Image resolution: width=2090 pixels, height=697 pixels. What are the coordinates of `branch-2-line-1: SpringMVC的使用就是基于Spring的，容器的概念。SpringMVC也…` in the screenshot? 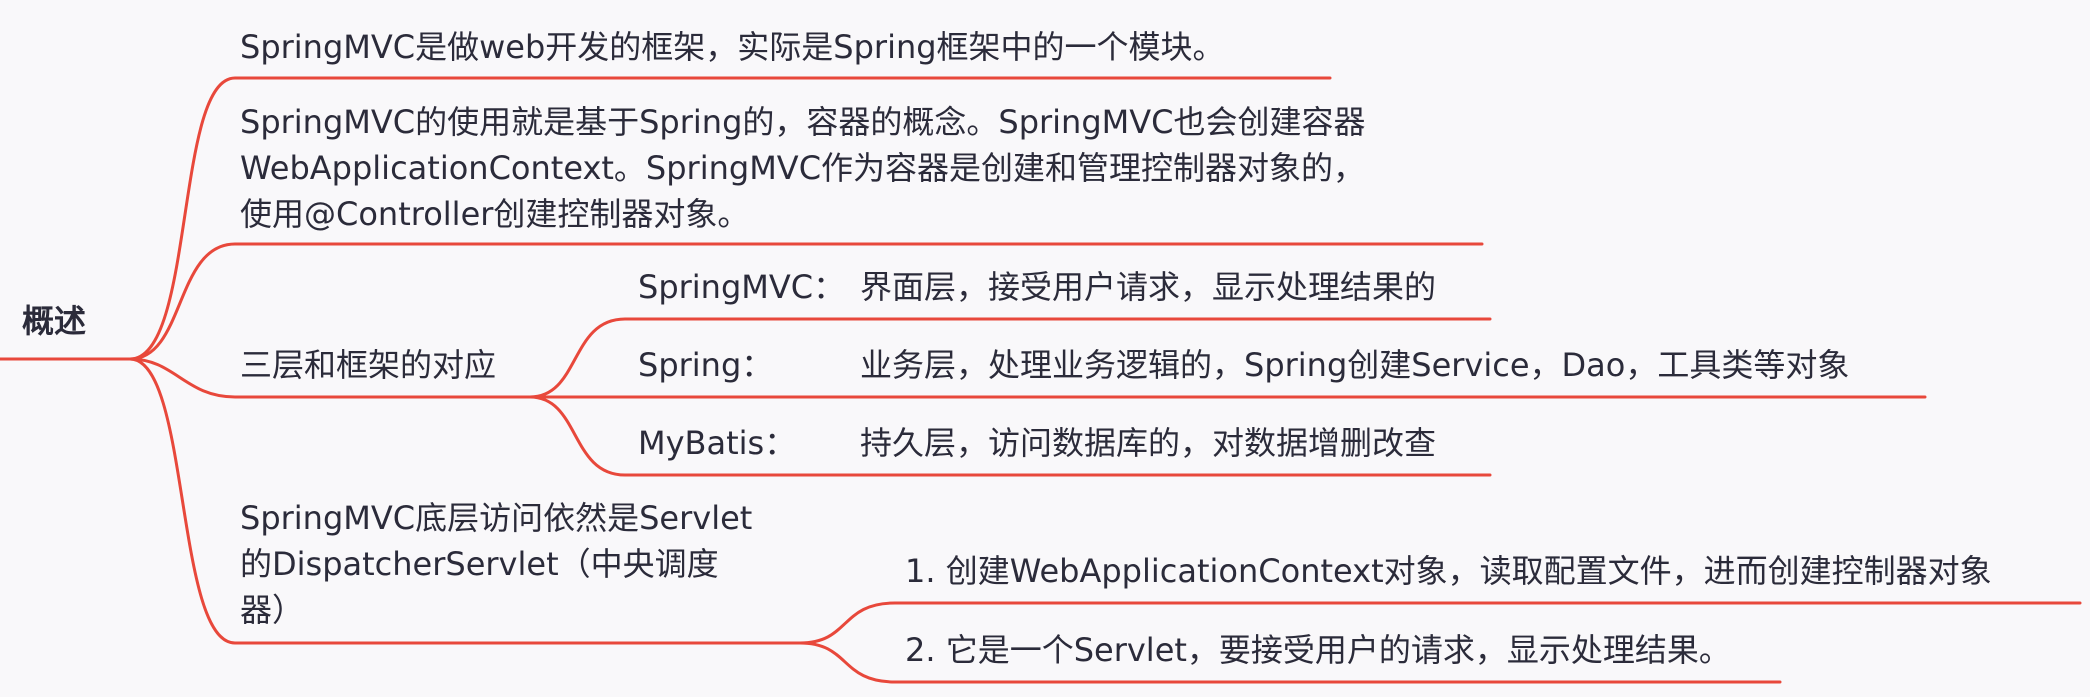 It's located at (803, 122).